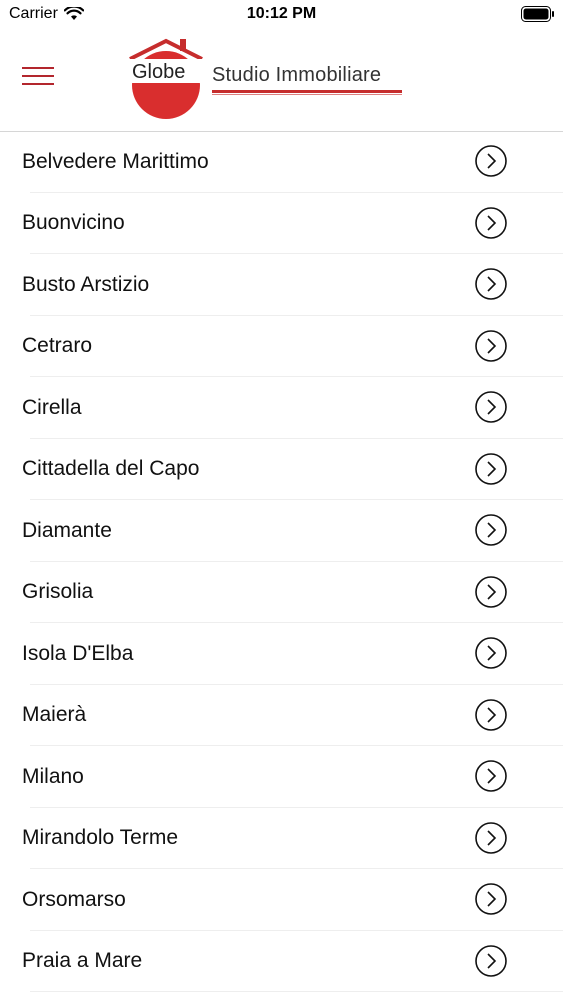 This screenshot has height=1000, width=563. Describe the element at coordinates (53, 776) in the screenshot. I see `city-label: Milano` at that location.